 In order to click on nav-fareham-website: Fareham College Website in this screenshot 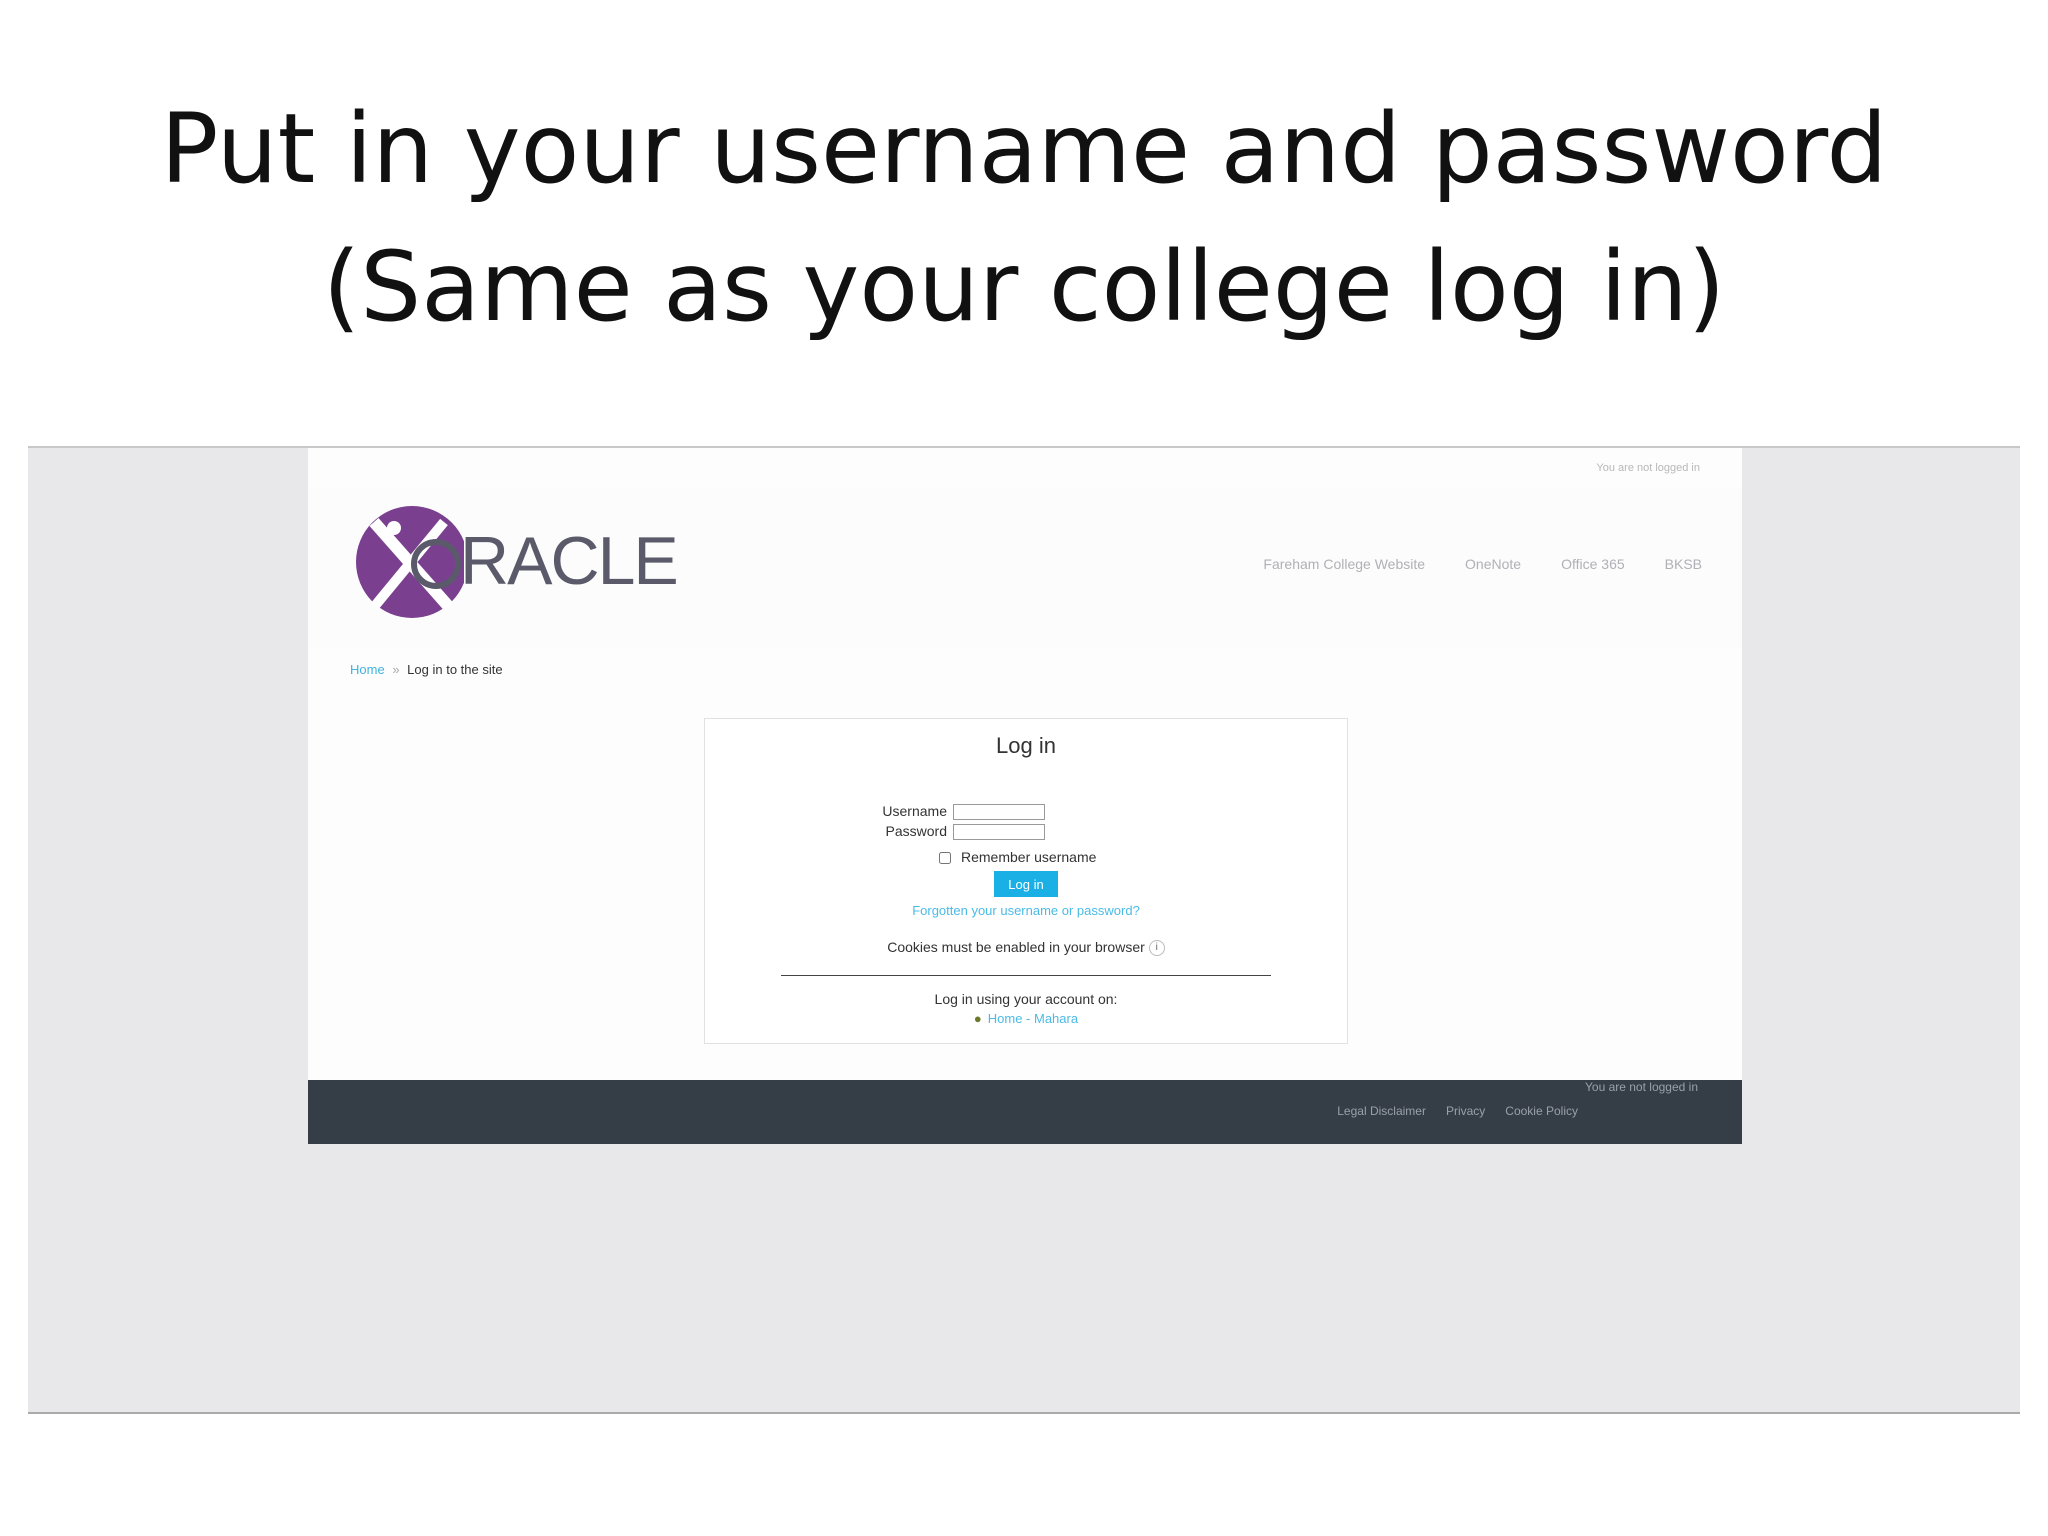, I will do `click(1344, 564)`.